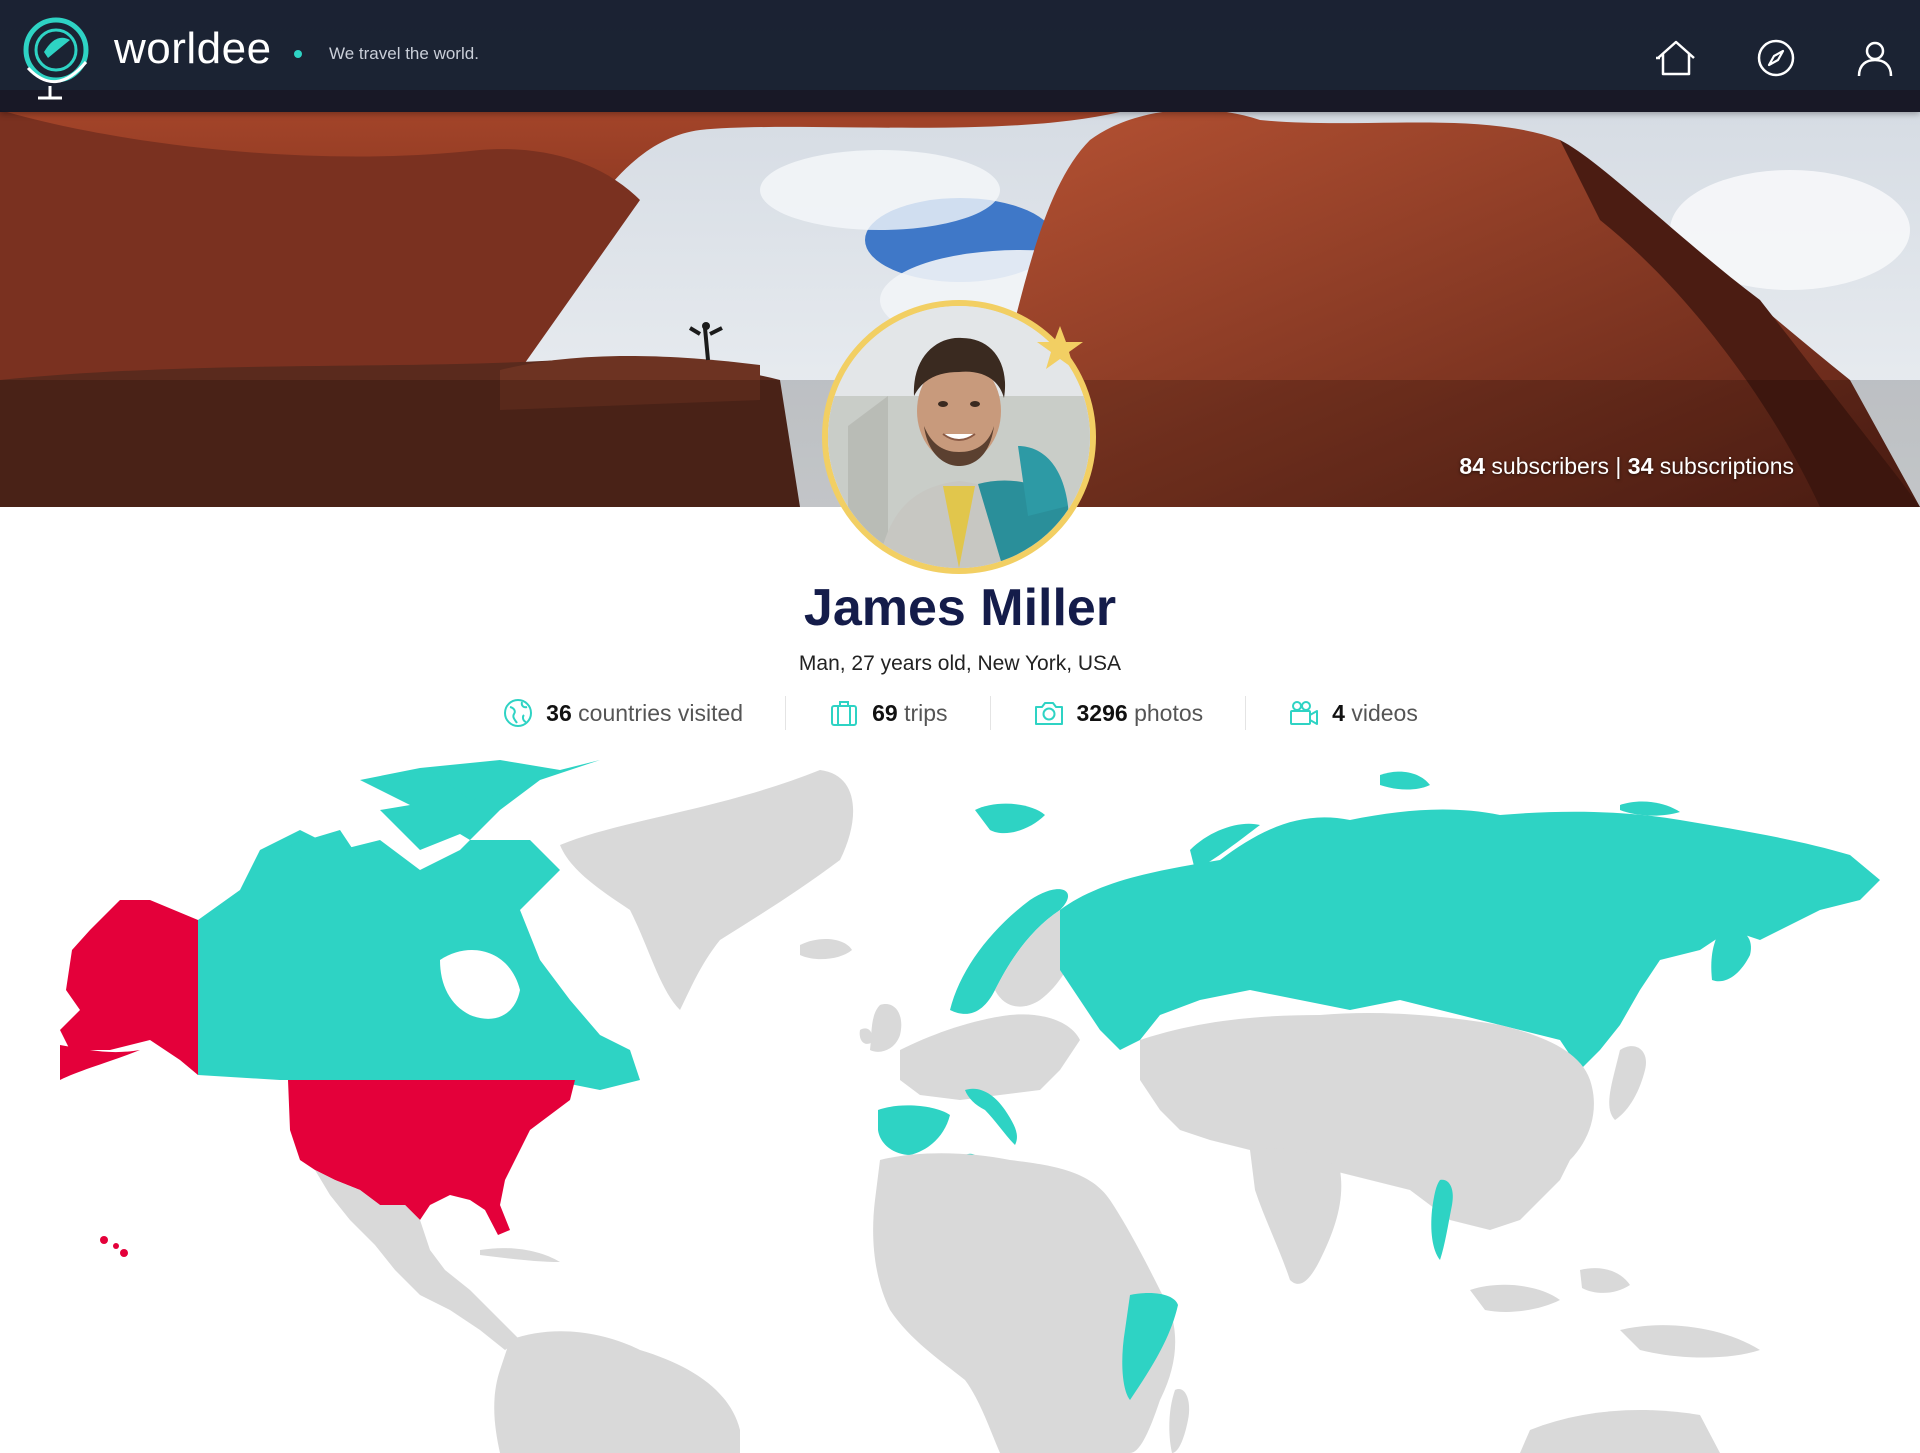 The width and height of the screenshot is (1920, 1453). What do you see at coordinates (1472, 466) in the screenshot?
I see `subscribers-count: 84` at bounding box center [1472, 466].